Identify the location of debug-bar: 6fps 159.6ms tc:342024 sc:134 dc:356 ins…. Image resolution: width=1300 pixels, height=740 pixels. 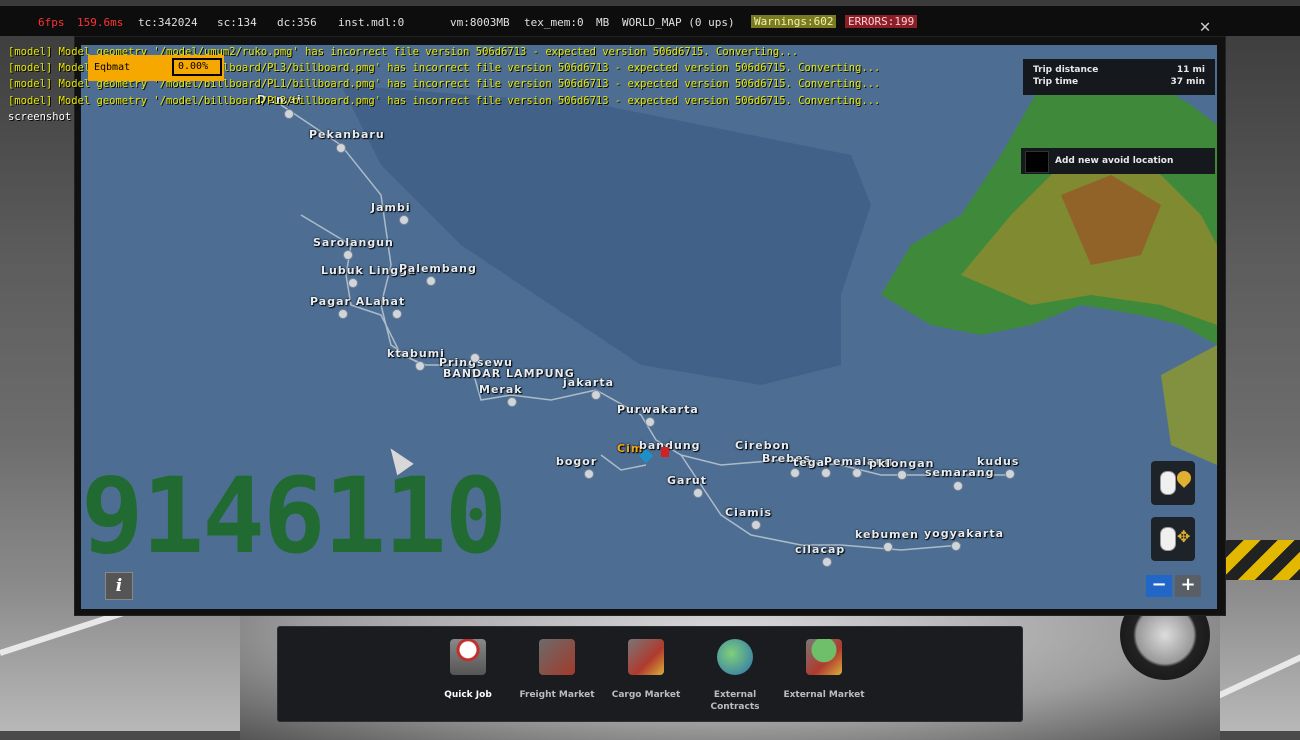
(650, 21).